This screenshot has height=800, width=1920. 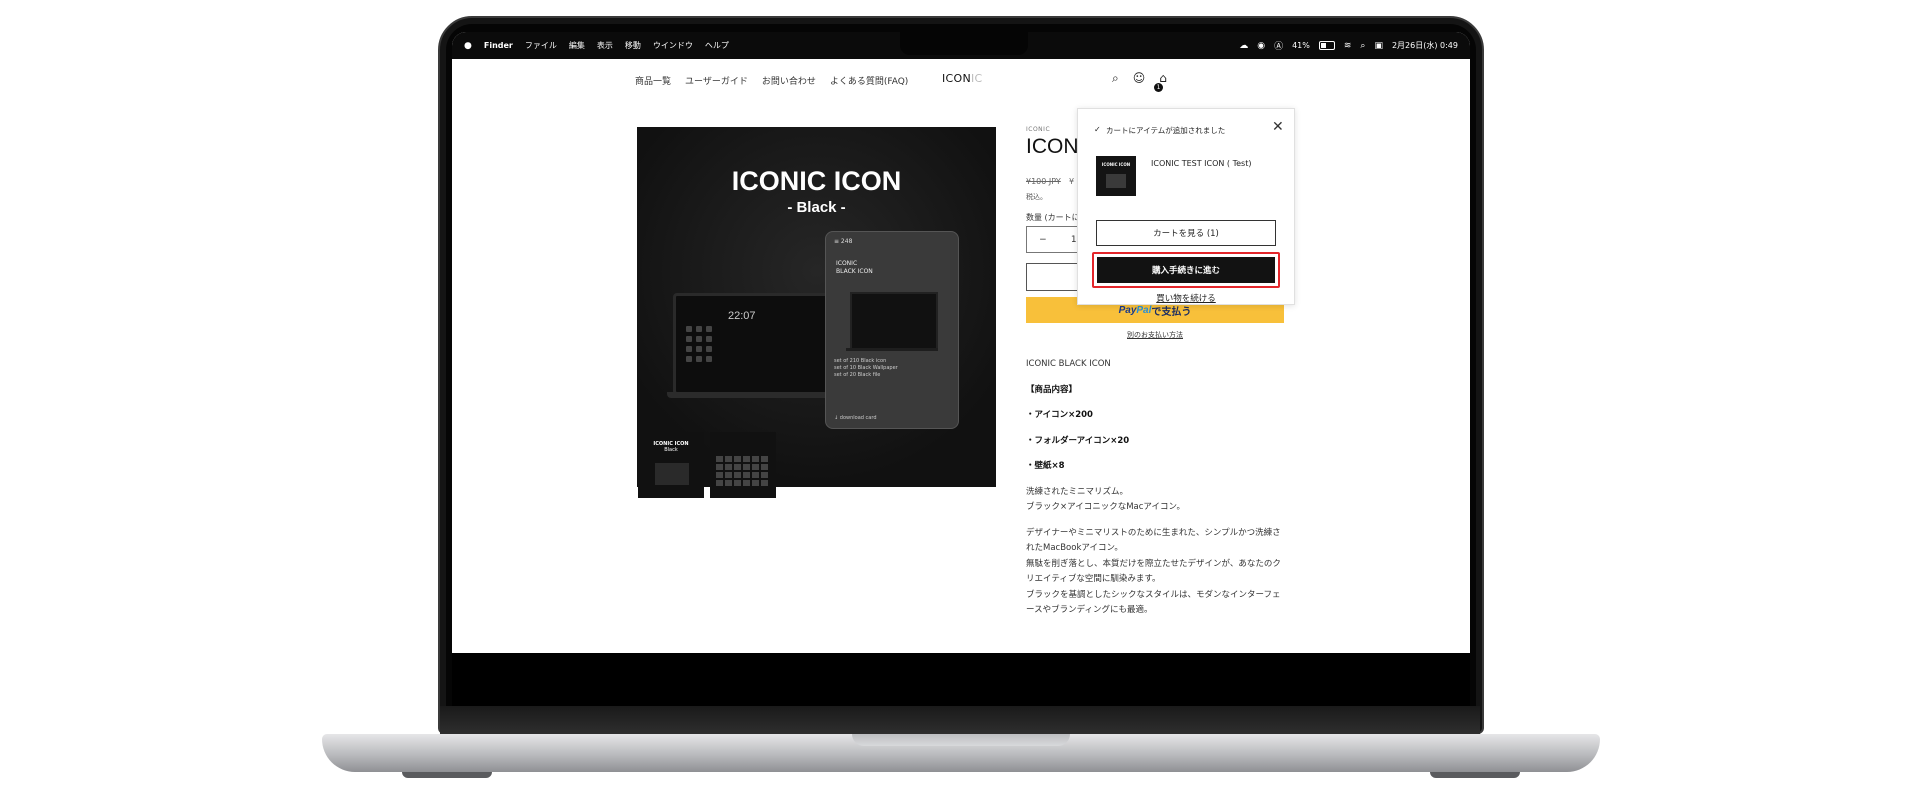 What do you see at coordinates (1072, 181) in the screenshot?
I see `price-sale: ¥` at bounding box center [1072, 181].